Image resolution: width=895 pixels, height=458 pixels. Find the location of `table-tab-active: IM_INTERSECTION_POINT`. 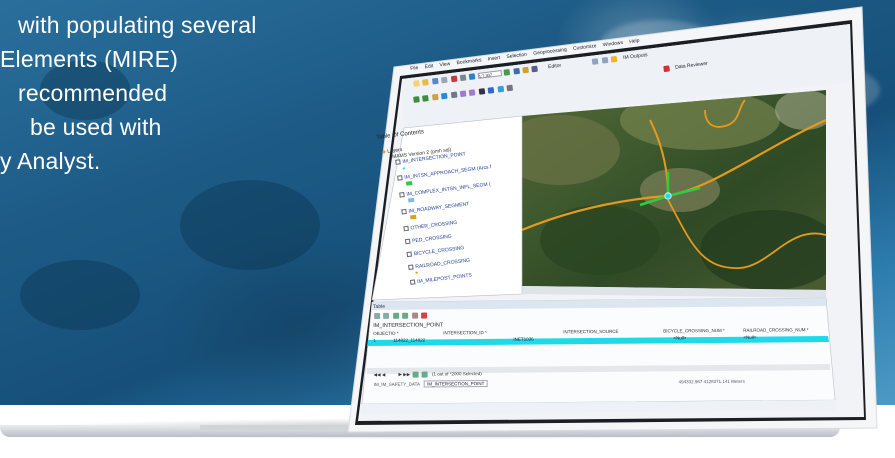

table-tab-active: IM_INTERSECTION_POINT is located at coordinates (456, 384).